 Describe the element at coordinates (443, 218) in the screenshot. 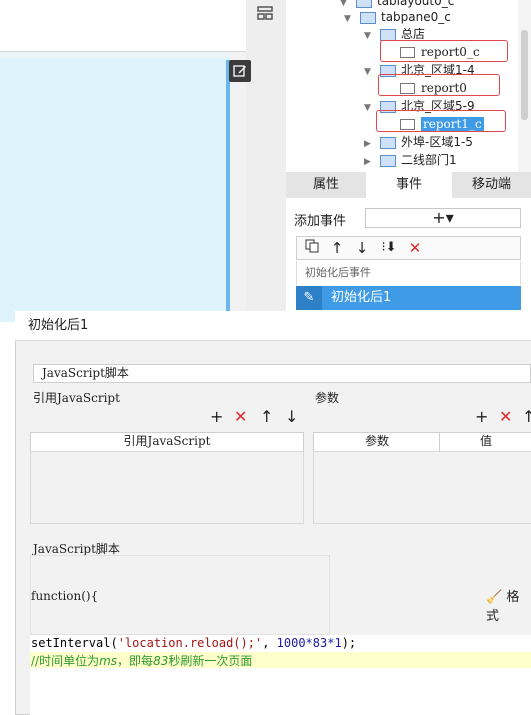

I see `add-event-button: +▾` at that location.